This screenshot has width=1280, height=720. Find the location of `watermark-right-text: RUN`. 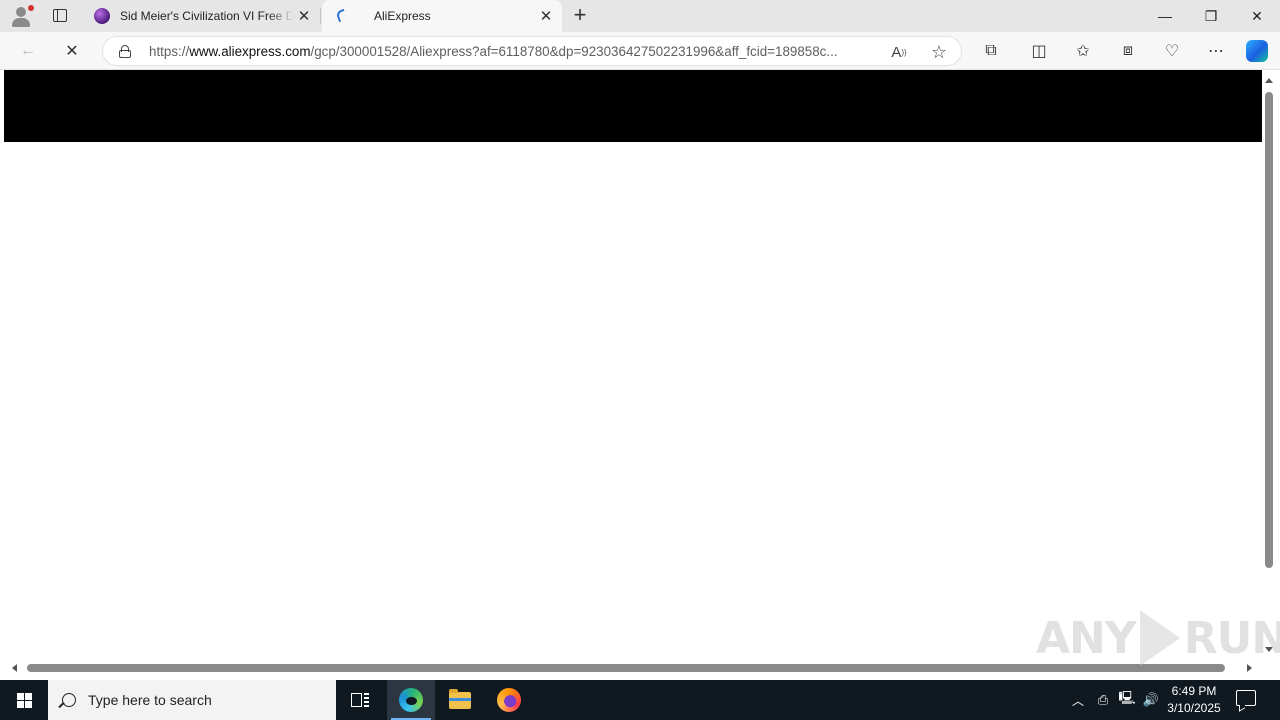

watermark-right-text: RUN is located at coordinates (1231, 638).